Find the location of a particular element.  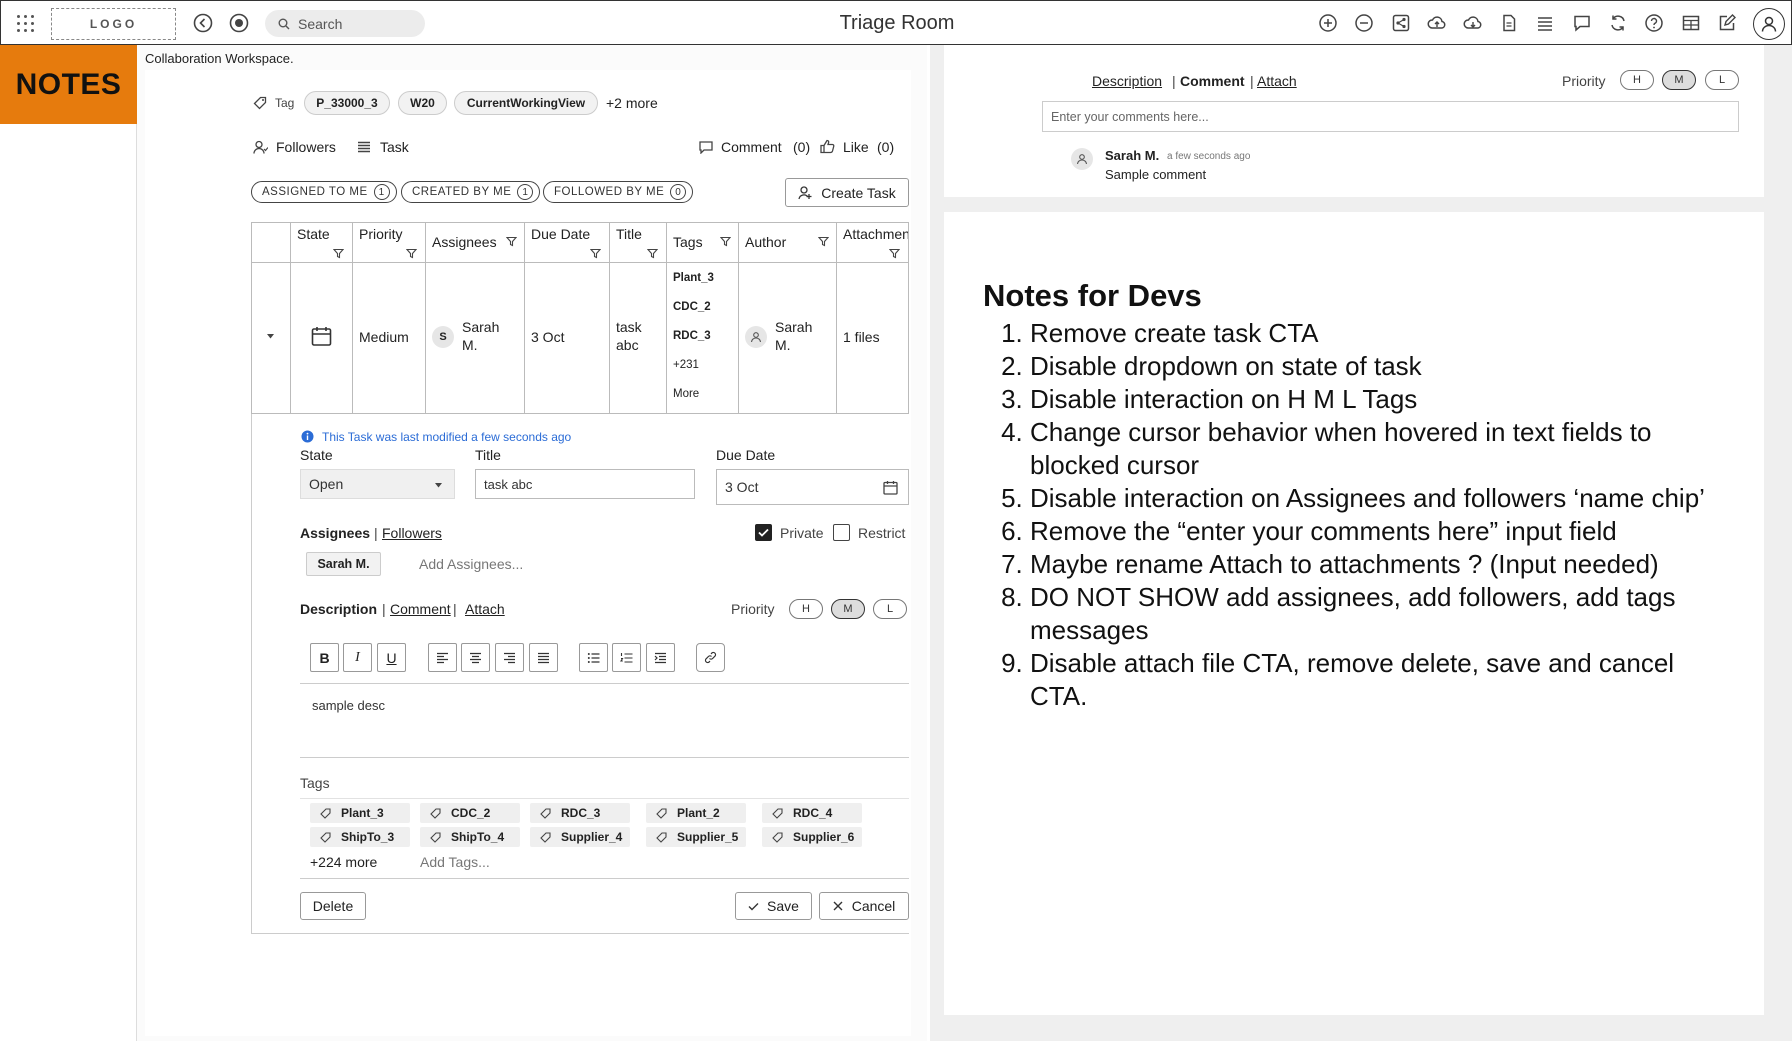

delete-button: Delete is located at coordinates (333, 906).